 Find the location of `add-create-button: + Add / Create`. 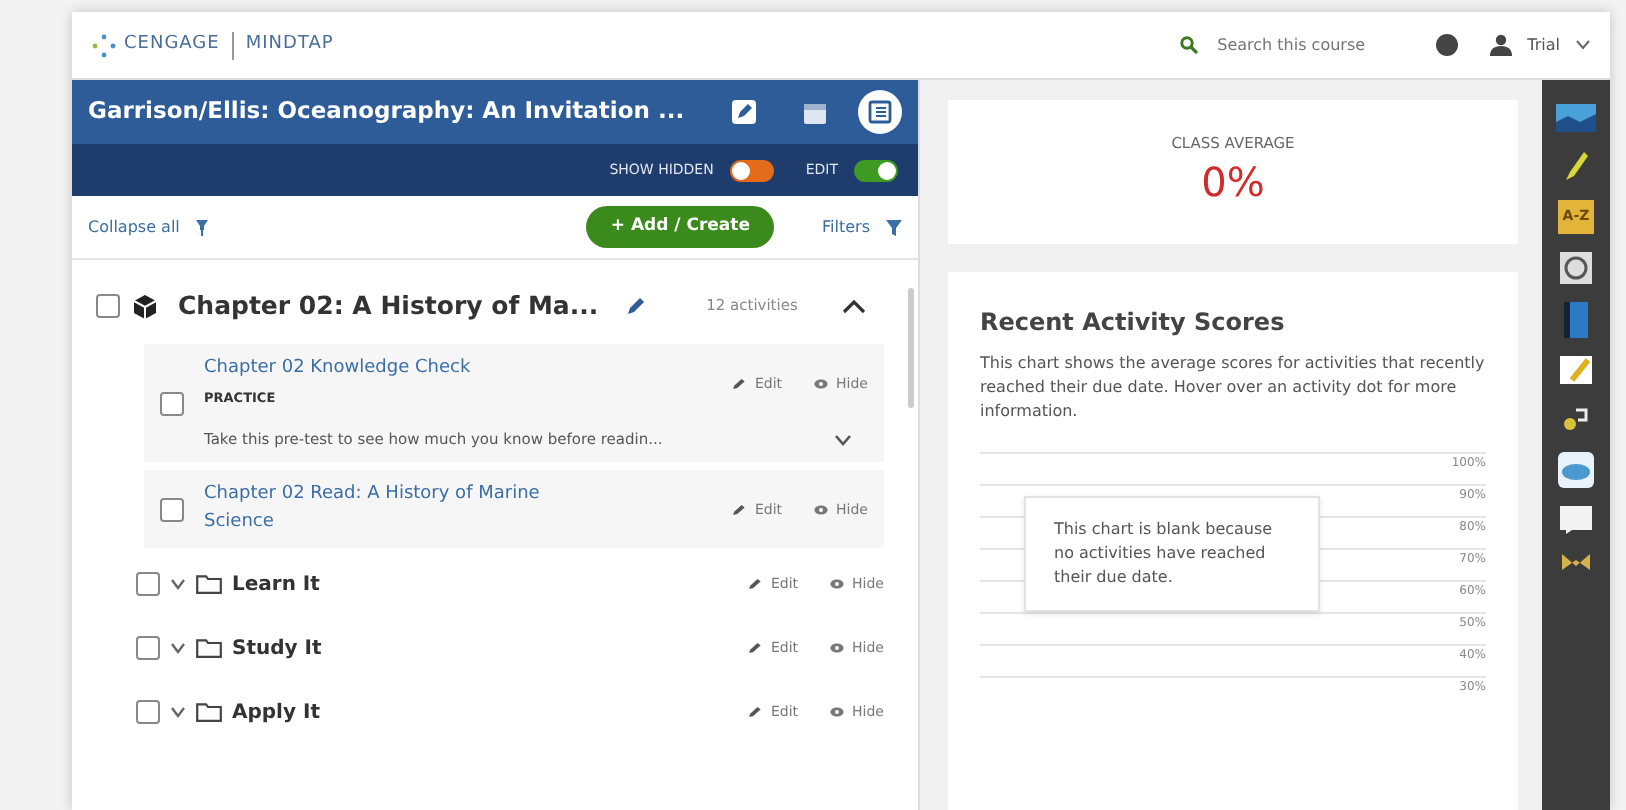

add-create-button: + Add / Create is located at coordinates (680, 227).